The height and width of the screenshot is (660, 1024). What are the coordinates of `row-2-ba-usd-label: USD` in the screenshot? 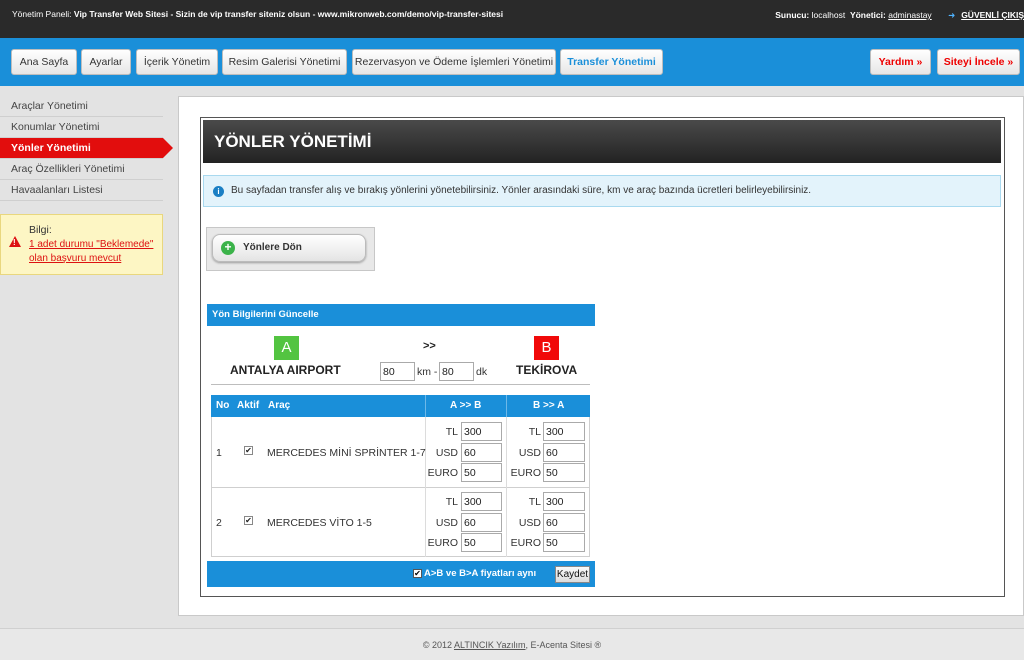 It's located at (529, 523).